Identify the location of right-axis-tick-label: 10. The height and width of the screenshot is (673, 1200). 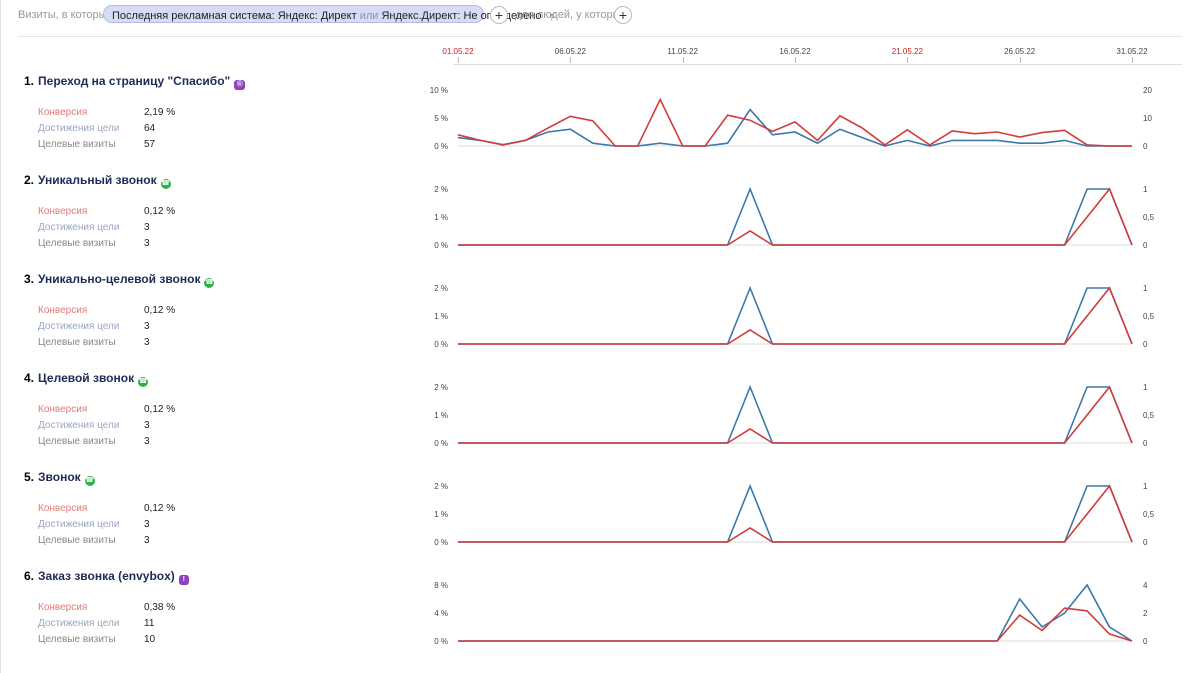
(1147, 118).